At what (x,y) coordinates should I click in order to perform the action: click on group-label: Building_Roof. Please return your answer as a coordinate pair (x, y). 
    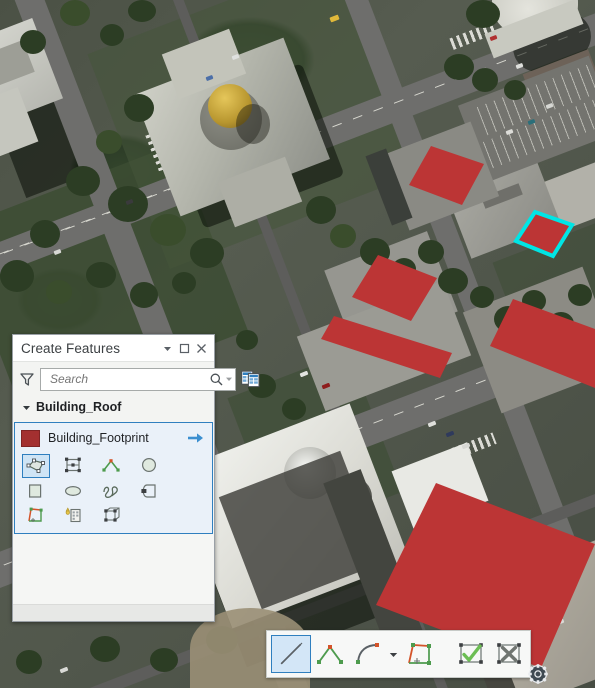
    Looking at the image, I should click on (79, 407).